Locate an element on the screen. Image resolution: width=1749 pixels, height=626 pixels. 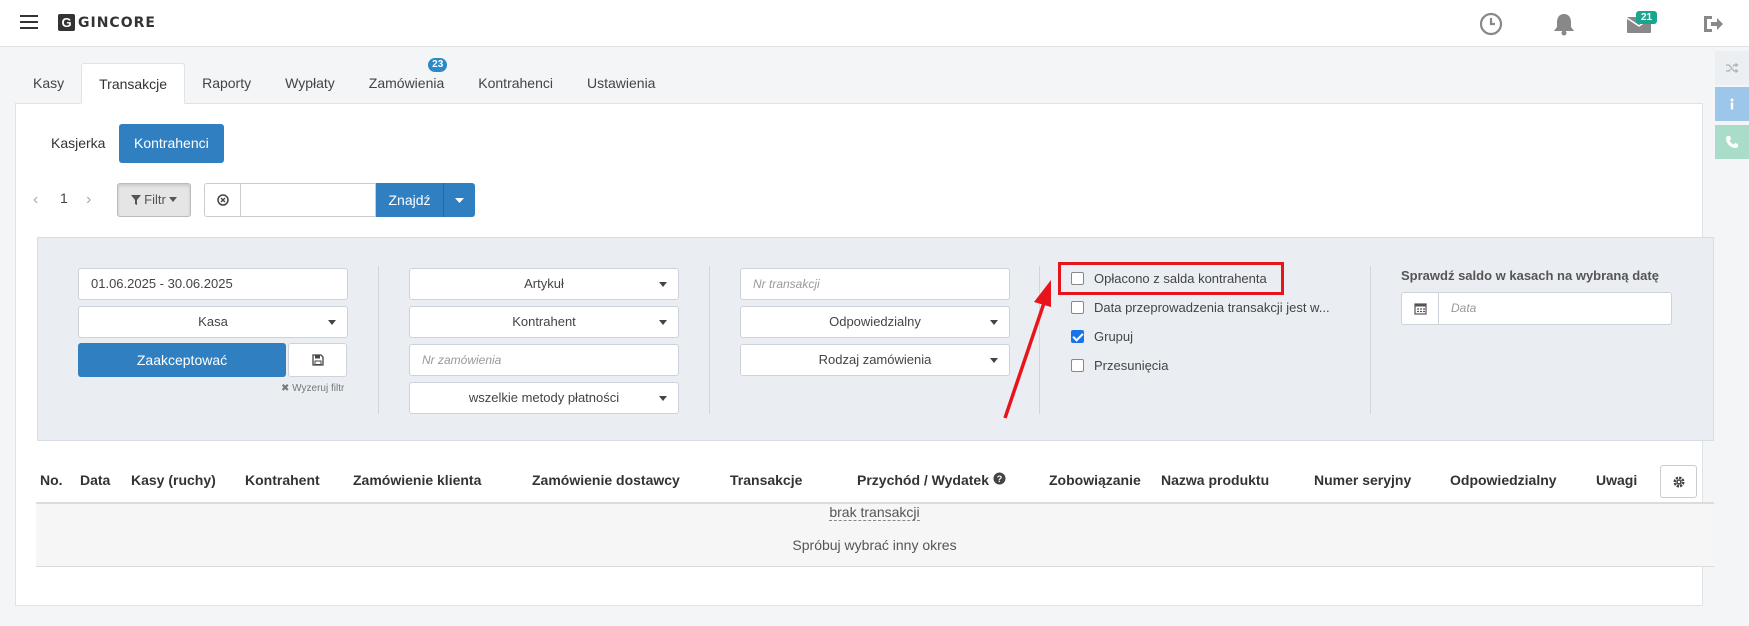
subtab-kasjerka: Kasjerka is located at coordinates (78, 143).